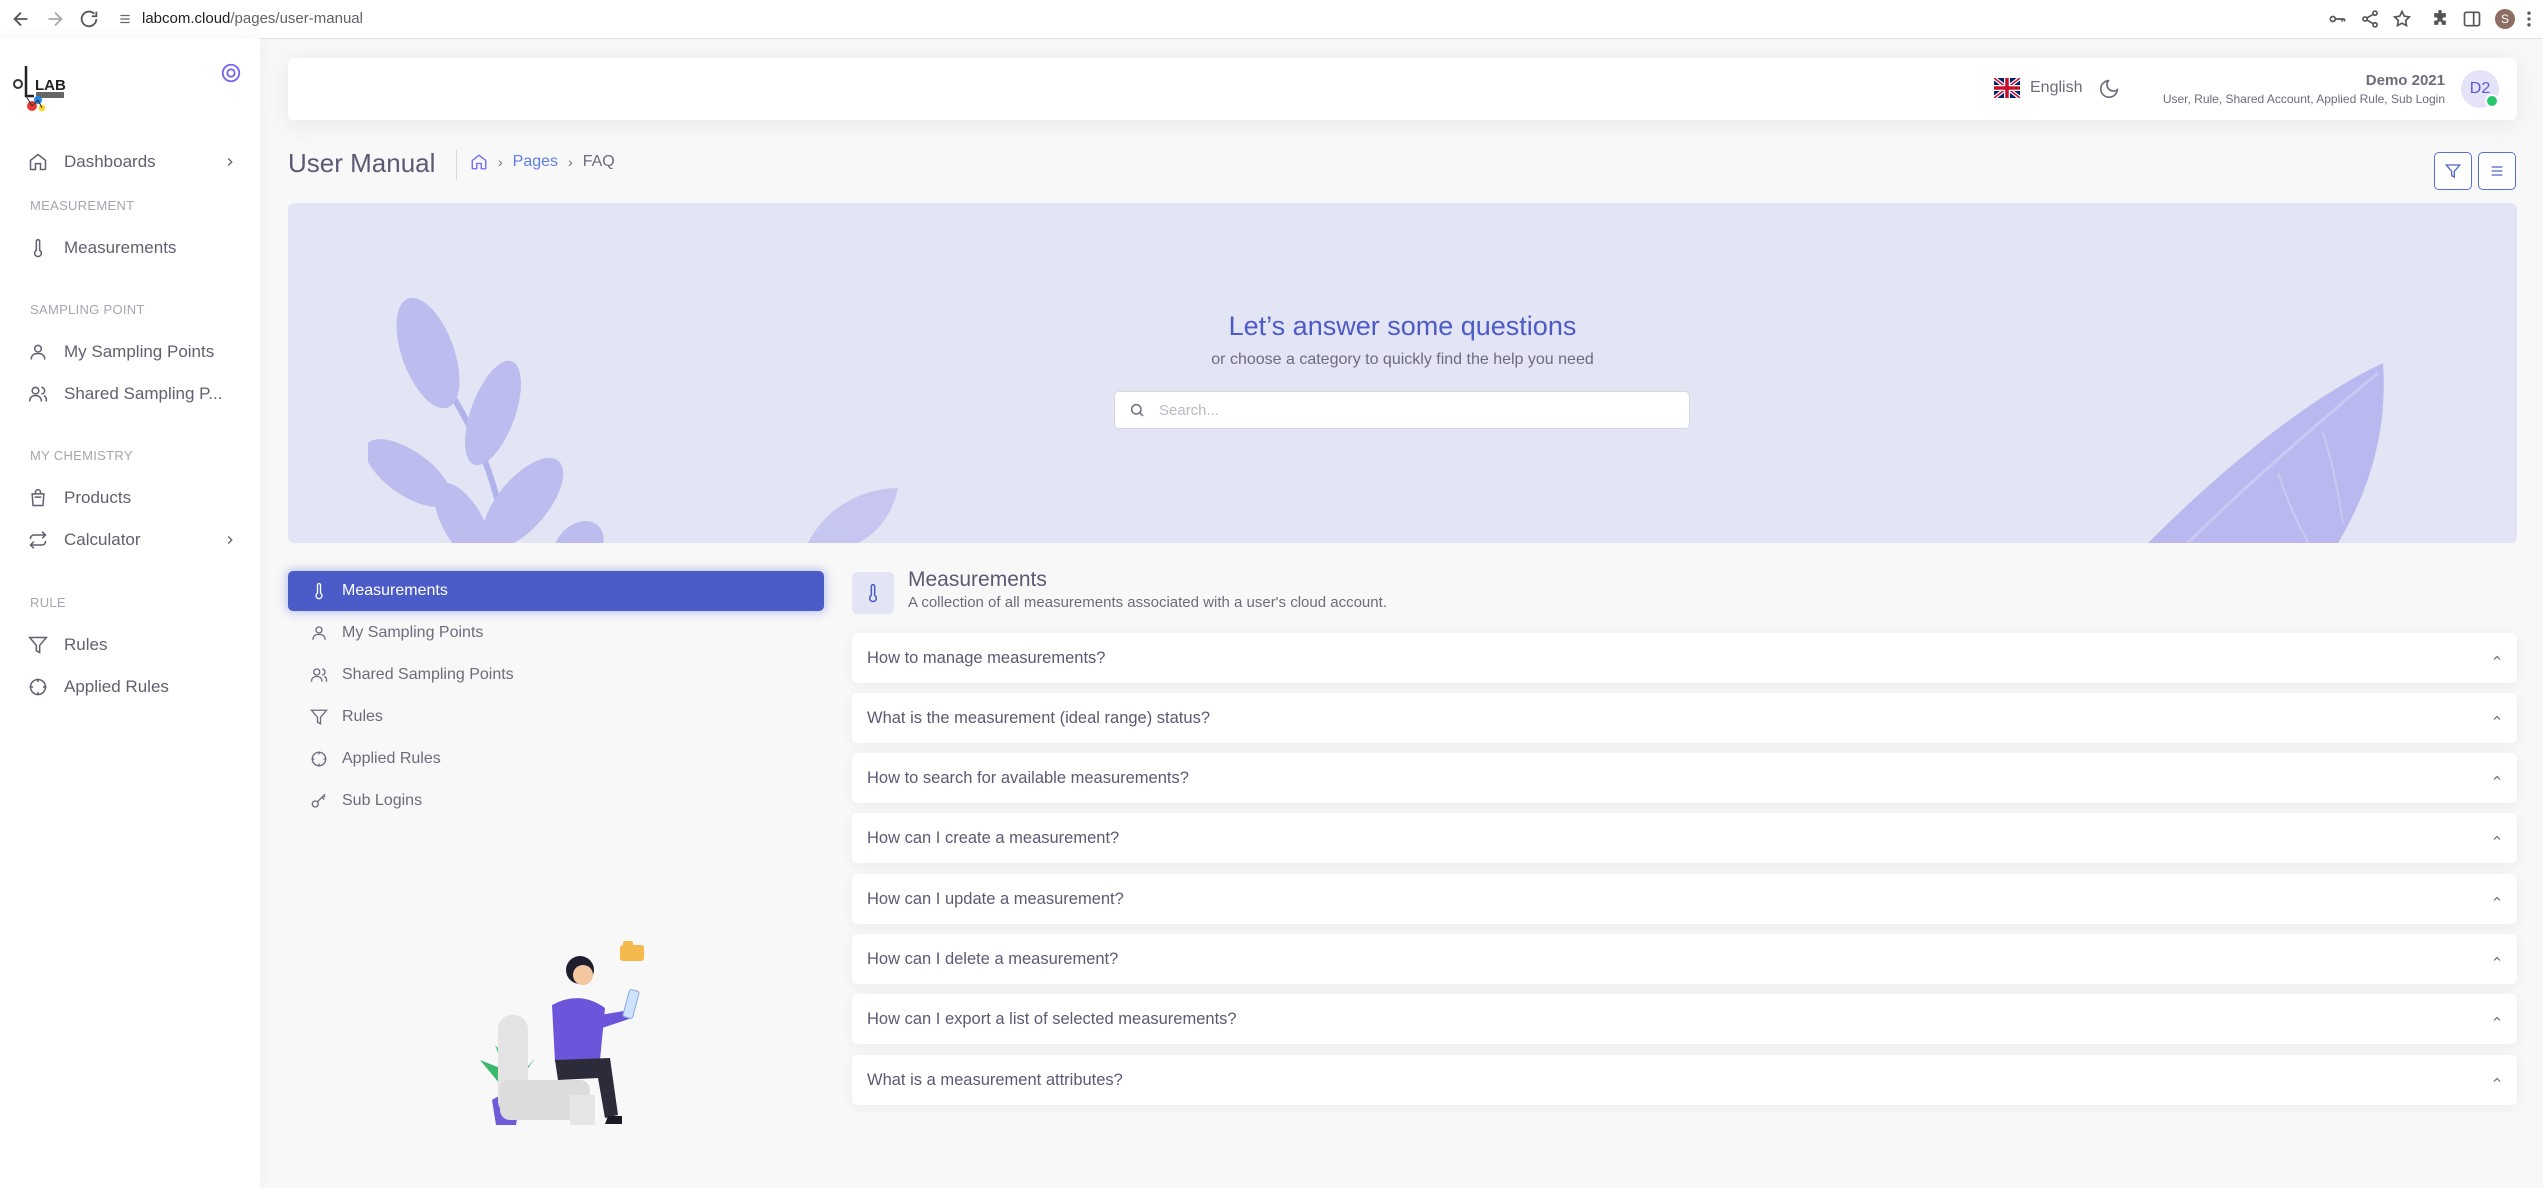  I want to click on url-host: labcom.cloud, so click(186, 18).